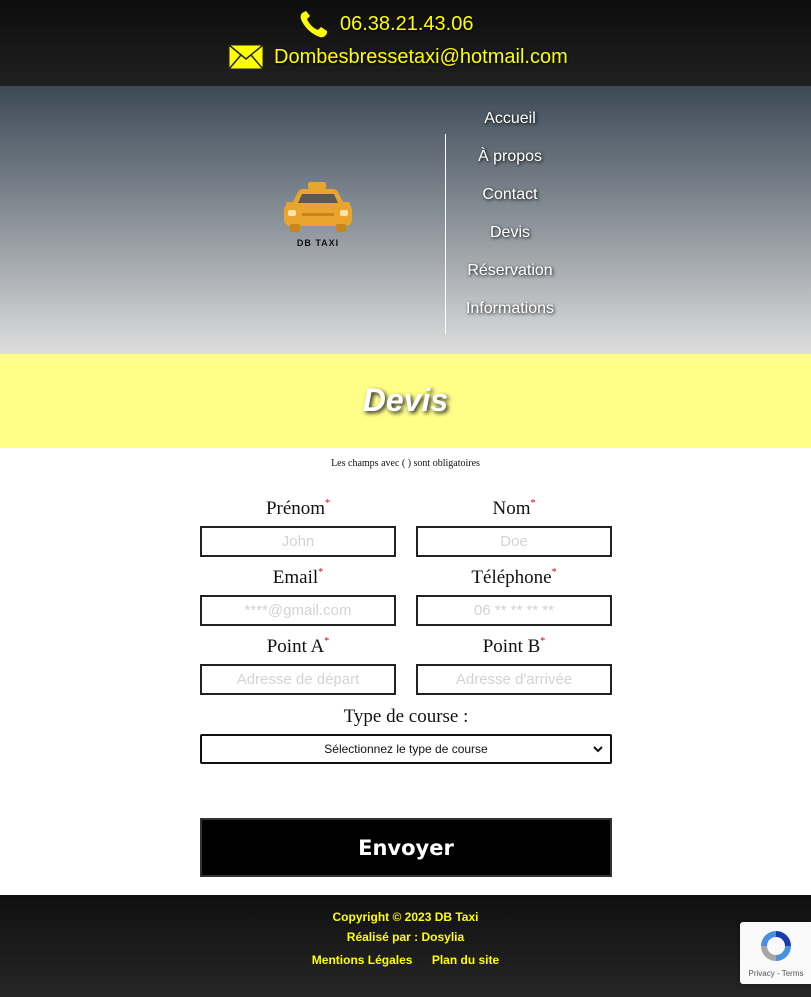  Describe the element at coordinates (314, 24) in the screenshot. I see `phone-icon` at that location.